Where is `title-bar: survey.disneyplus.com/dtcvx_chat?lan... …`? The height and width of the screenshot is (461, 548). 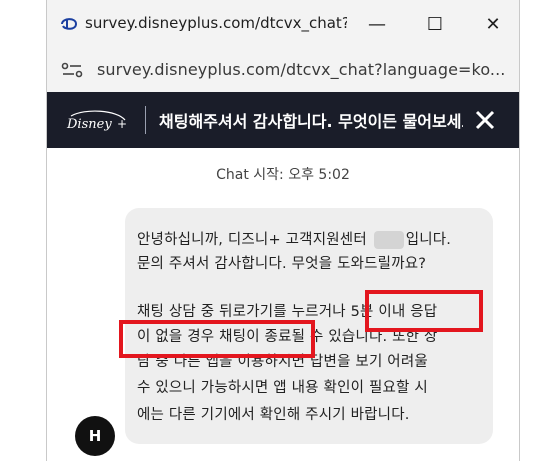 title-bar: survey.disneyplus.com/dtcvx_chat?lan... … is located at coordinates (283, 24).